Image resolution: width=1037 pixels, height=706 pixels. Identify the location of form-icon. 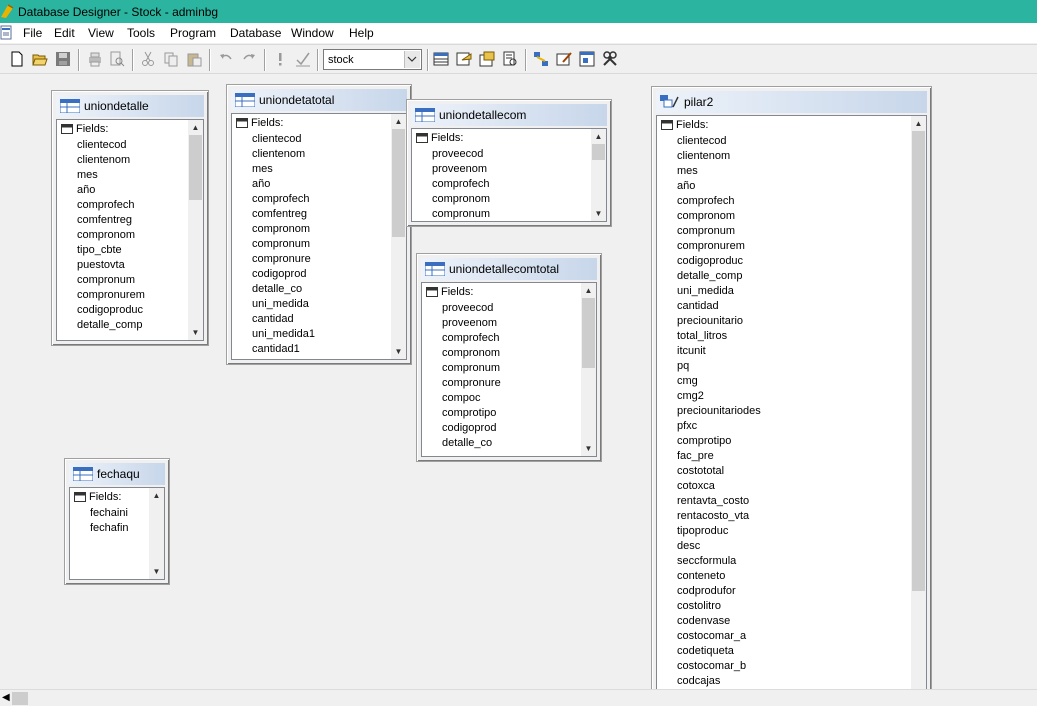
(587, 59).